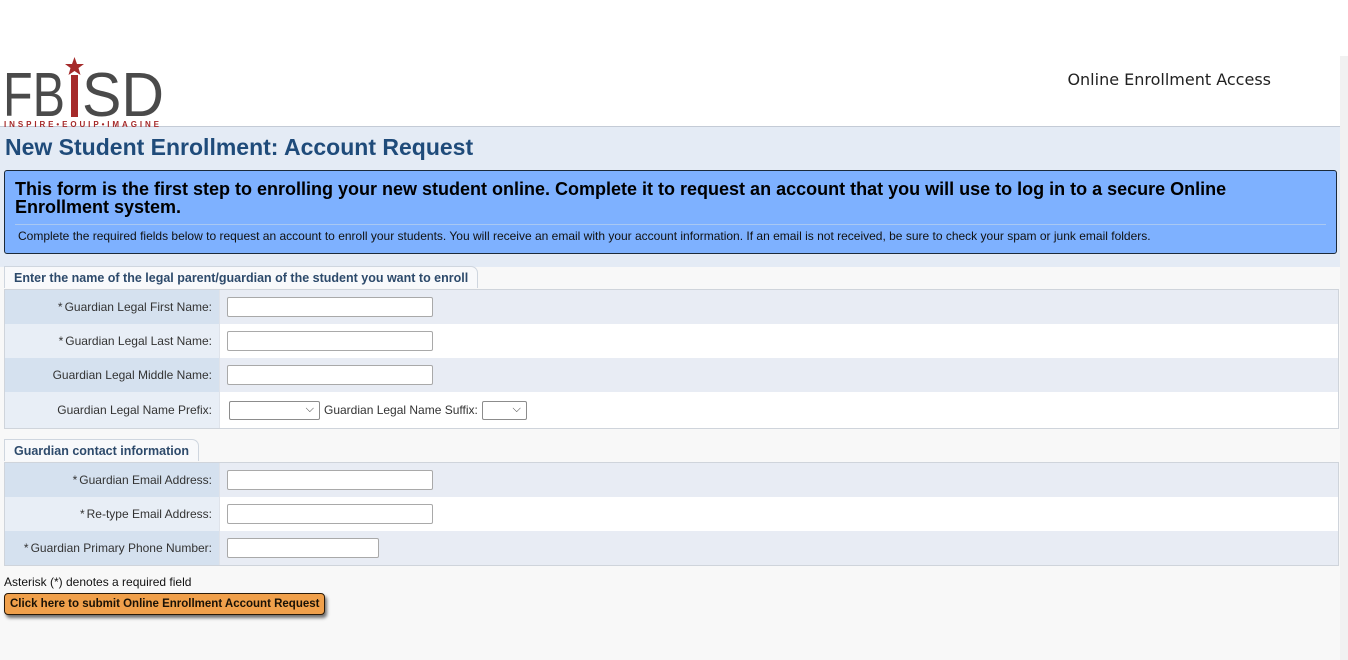 This screenshot has width=1348, height=660. What do you see at coordinates (112, 410) in the screenshot?
I see `prefix-label: Guardian Legal Name Prefix:` at bounding box center [112, 410].